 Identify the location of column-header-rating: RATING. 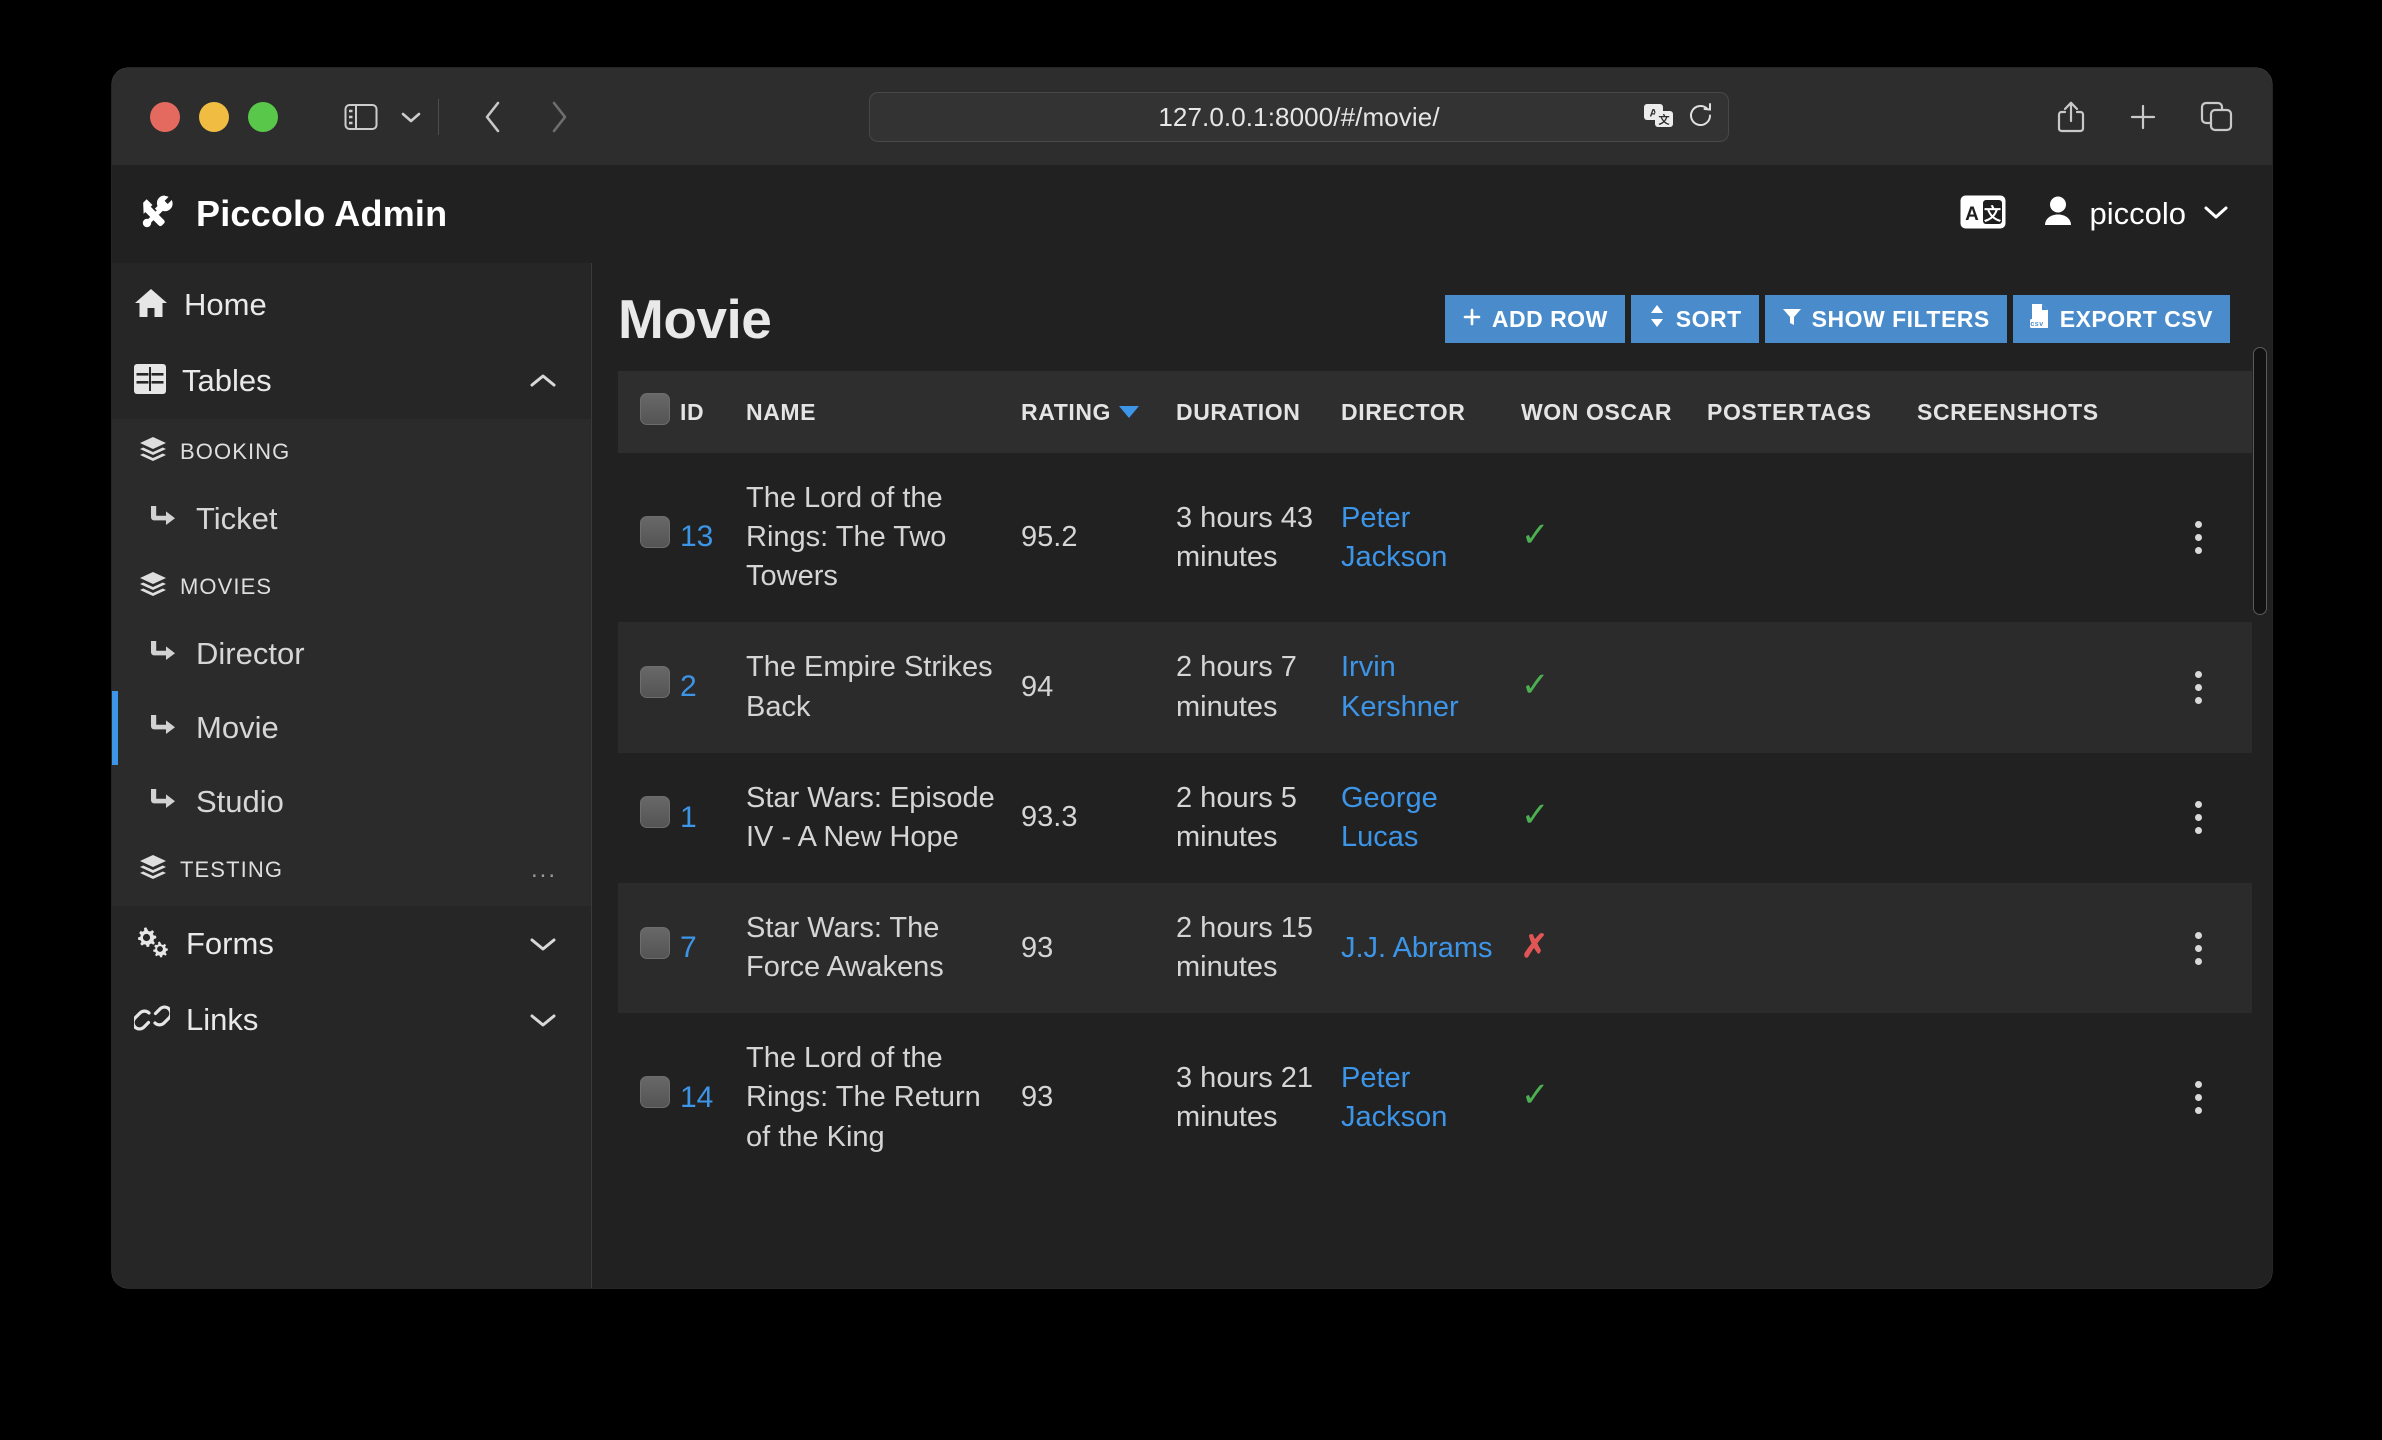
(1098, 412).